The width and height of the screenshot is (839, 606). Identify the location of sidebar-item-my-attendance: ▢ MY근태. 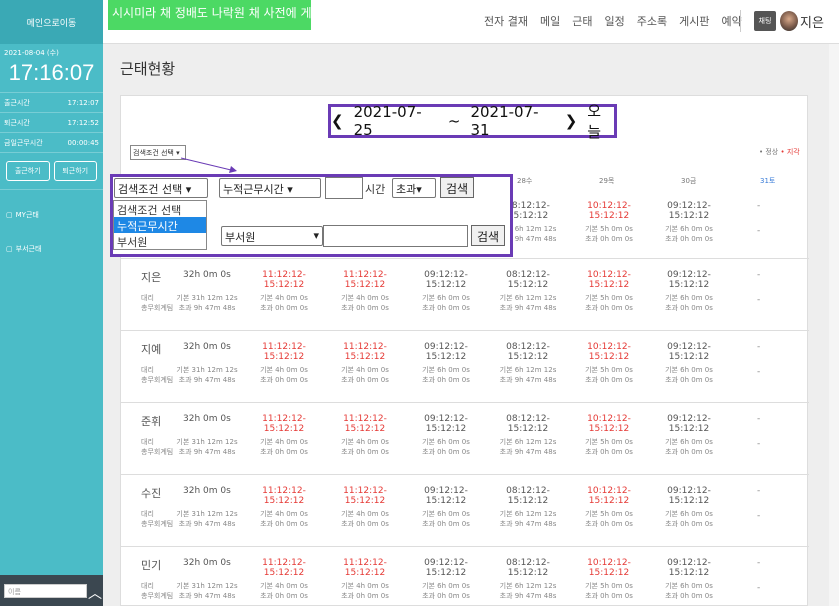
(51, 215).